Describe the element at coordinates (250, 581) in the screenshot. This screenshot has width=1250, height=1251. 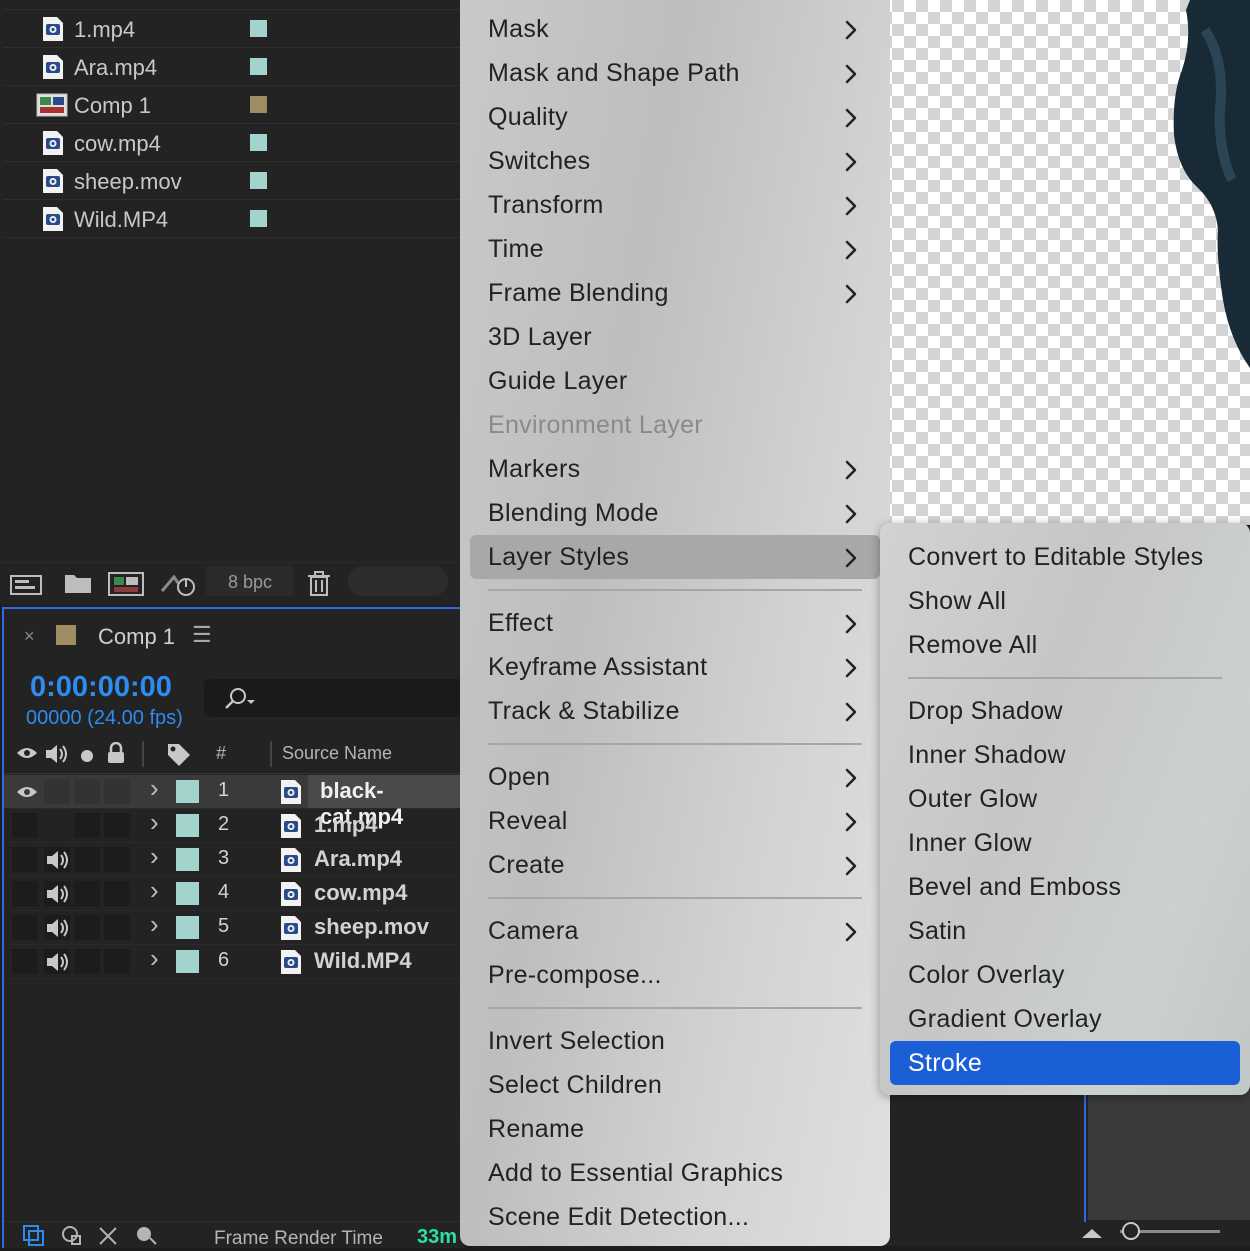
I see `bit-depth-button: 8 bpc` at that location.